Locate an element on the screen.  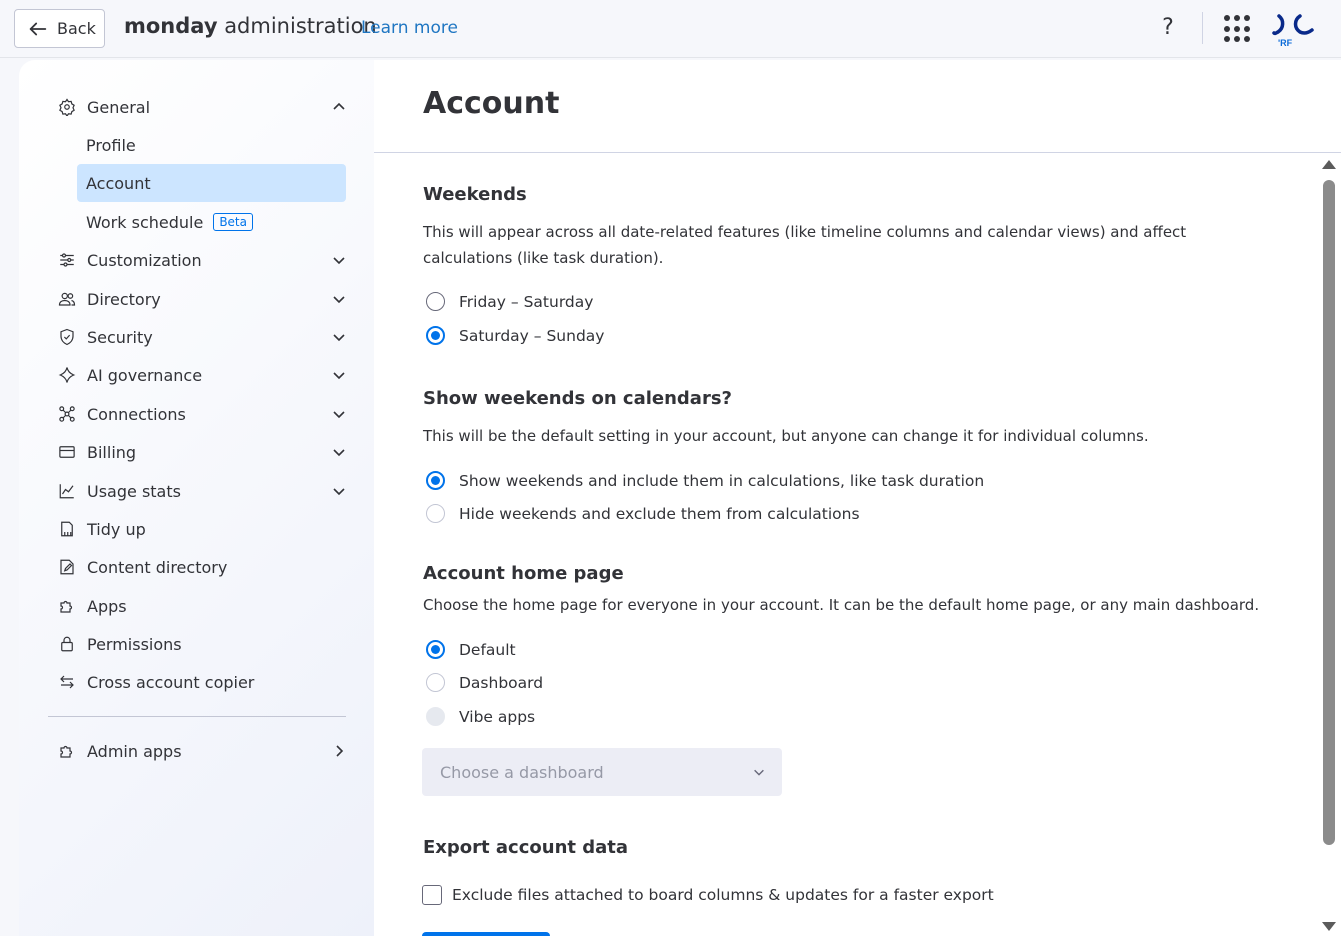
beta-badge: Beta is located at coordinates (233, 222).